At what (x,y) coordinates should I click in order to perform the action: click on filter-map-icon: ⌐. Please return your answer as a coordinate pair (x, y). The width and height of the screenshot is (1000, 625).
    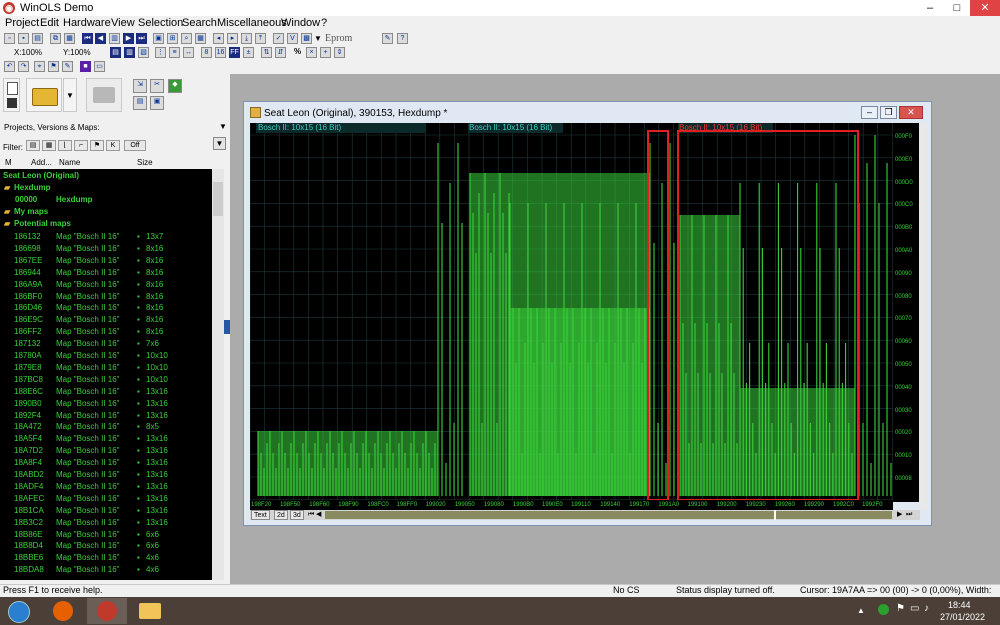
    Looking at the image, I should click on (81, 145).